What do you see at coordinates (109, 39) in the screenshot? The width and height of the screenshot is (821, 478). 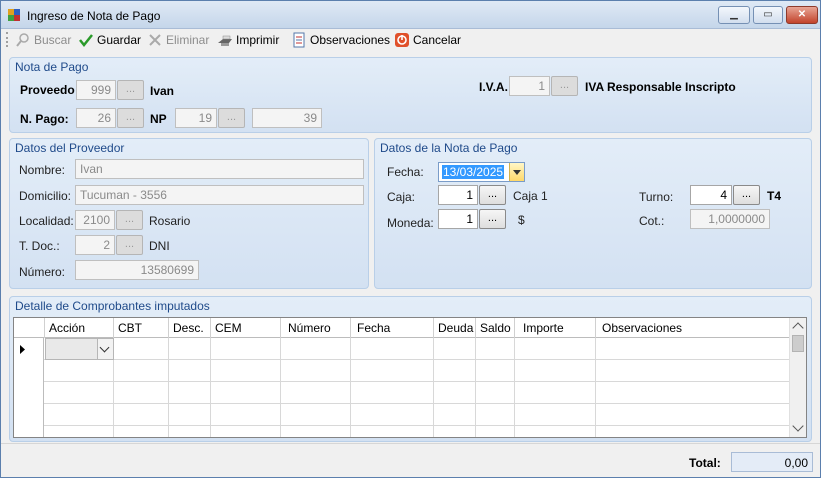 I see `guardar-button: Guardar` at bounding box center [109, 39].